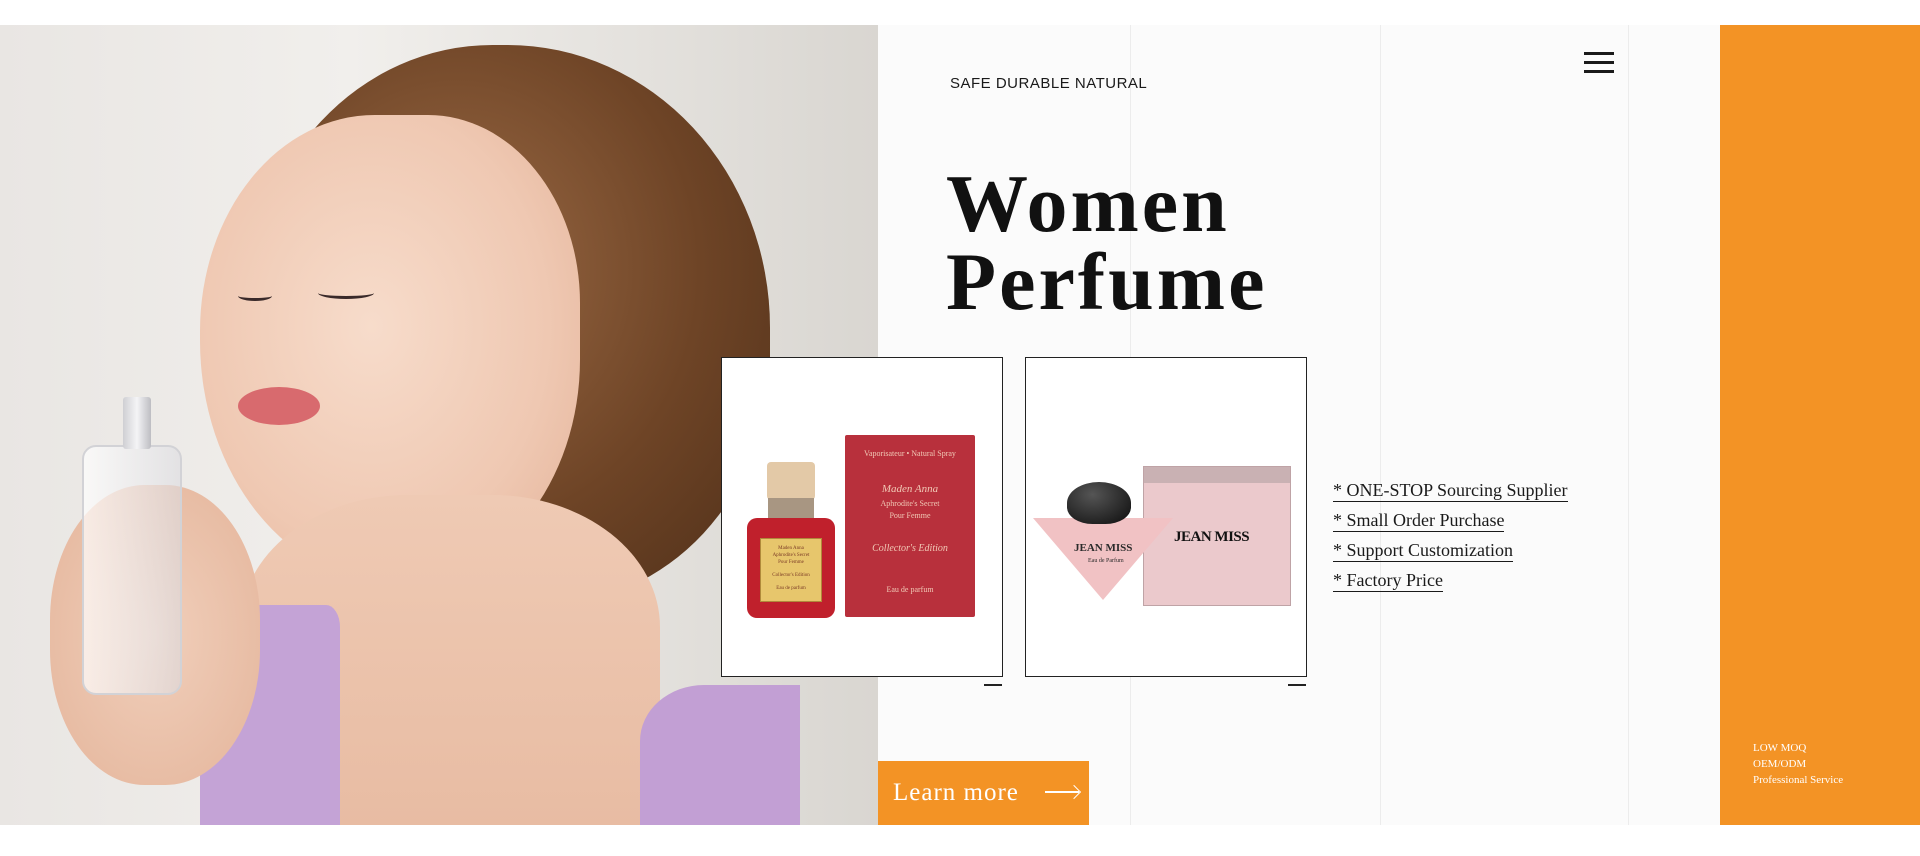 This screenshot has width=1920, height=856. What do you see at coordinates (1088, 203) in the screenshot?
I see `title-line-1: Women` at bounding box center [1088, 203].